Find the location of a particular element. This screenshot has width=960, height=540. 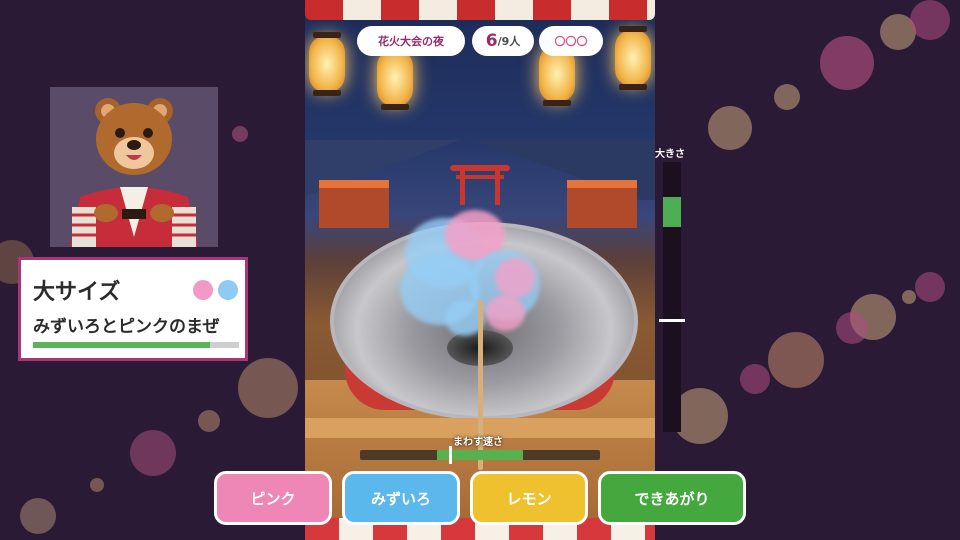

order-flavor: みずいろとピンクのまぜ is located at coordinates (126, 327).